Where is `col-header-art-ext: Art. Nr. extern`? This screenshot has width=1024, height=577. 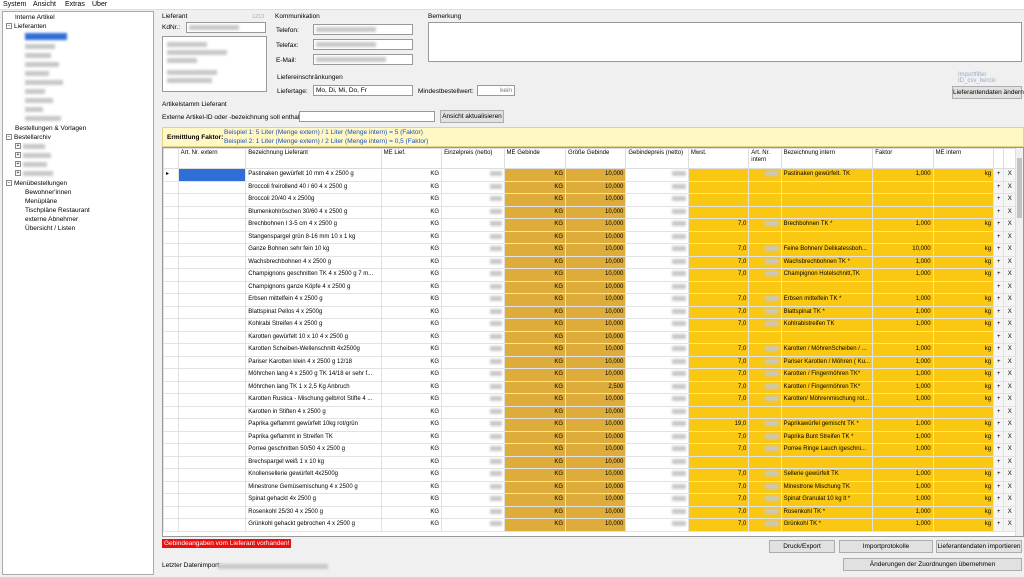
col-header-art-ext: Art. Nr. extern is located at coordinates (212, 158).